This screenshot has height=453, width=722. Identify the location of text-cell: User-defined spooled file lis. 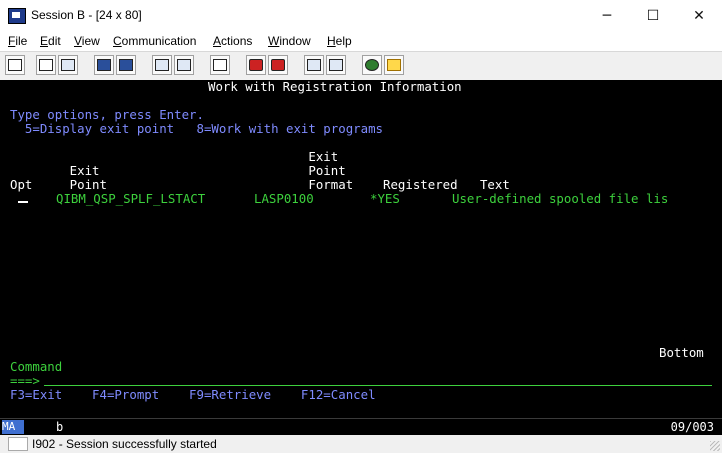
(560, 198).